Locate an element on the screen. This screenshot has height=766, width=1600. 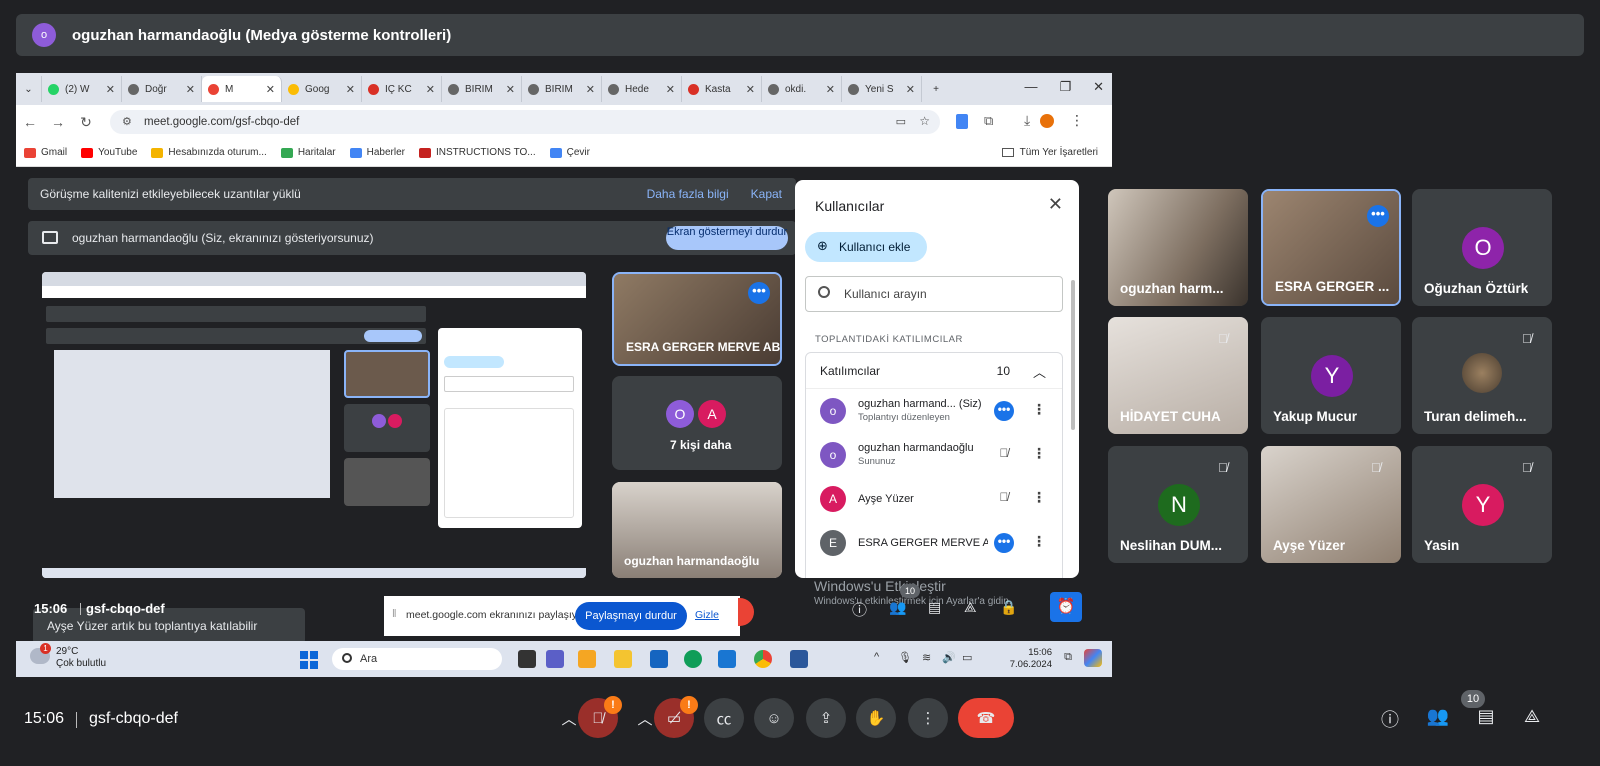
browser-tab: okdi. ✕ is located at coordinates (802, 89).